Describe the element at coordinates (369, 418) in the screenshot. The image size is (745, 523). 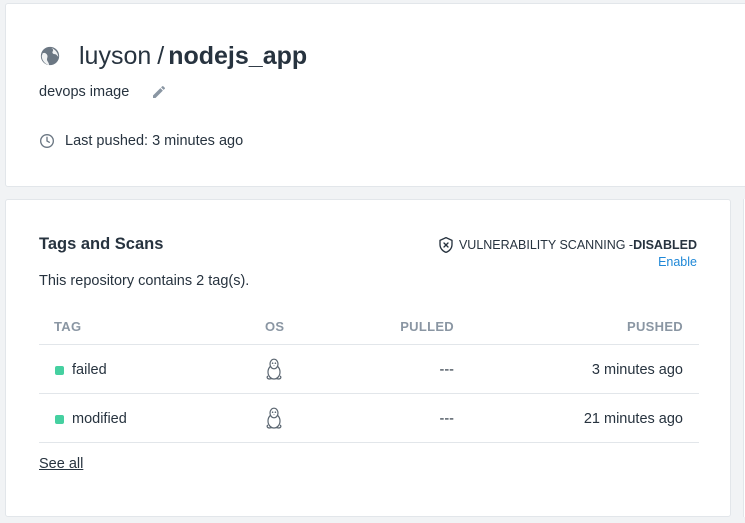
I see `table-row: modified --- 21 minutes ago` at that location.